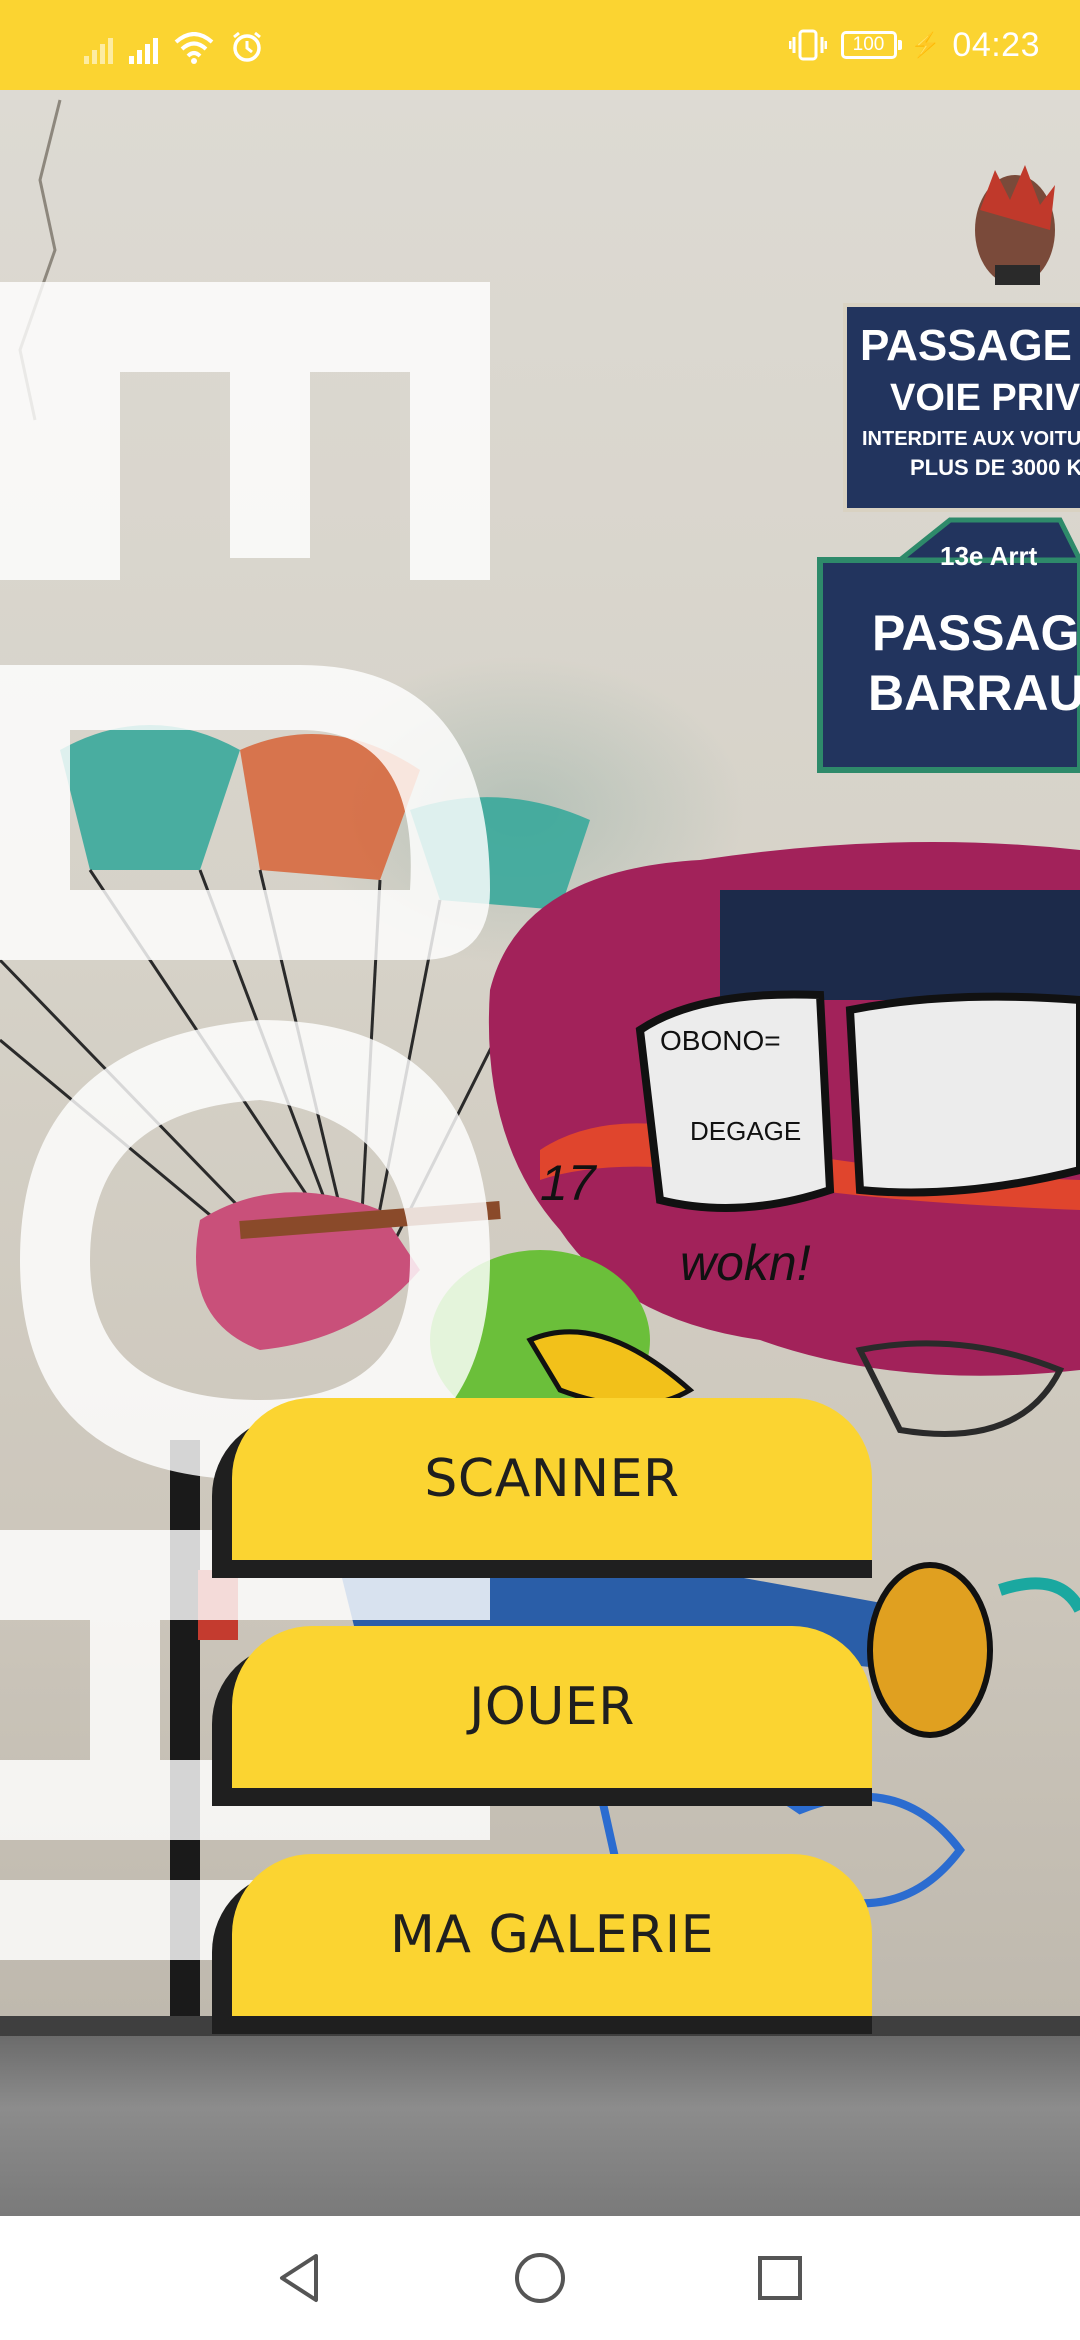 The width and height of the screenshot is (1080, 2340). What do you see at coordinates (720, 1040) in the screenshot?
I see `svg-text: OBONO=` at bounding box center [720, 1040].